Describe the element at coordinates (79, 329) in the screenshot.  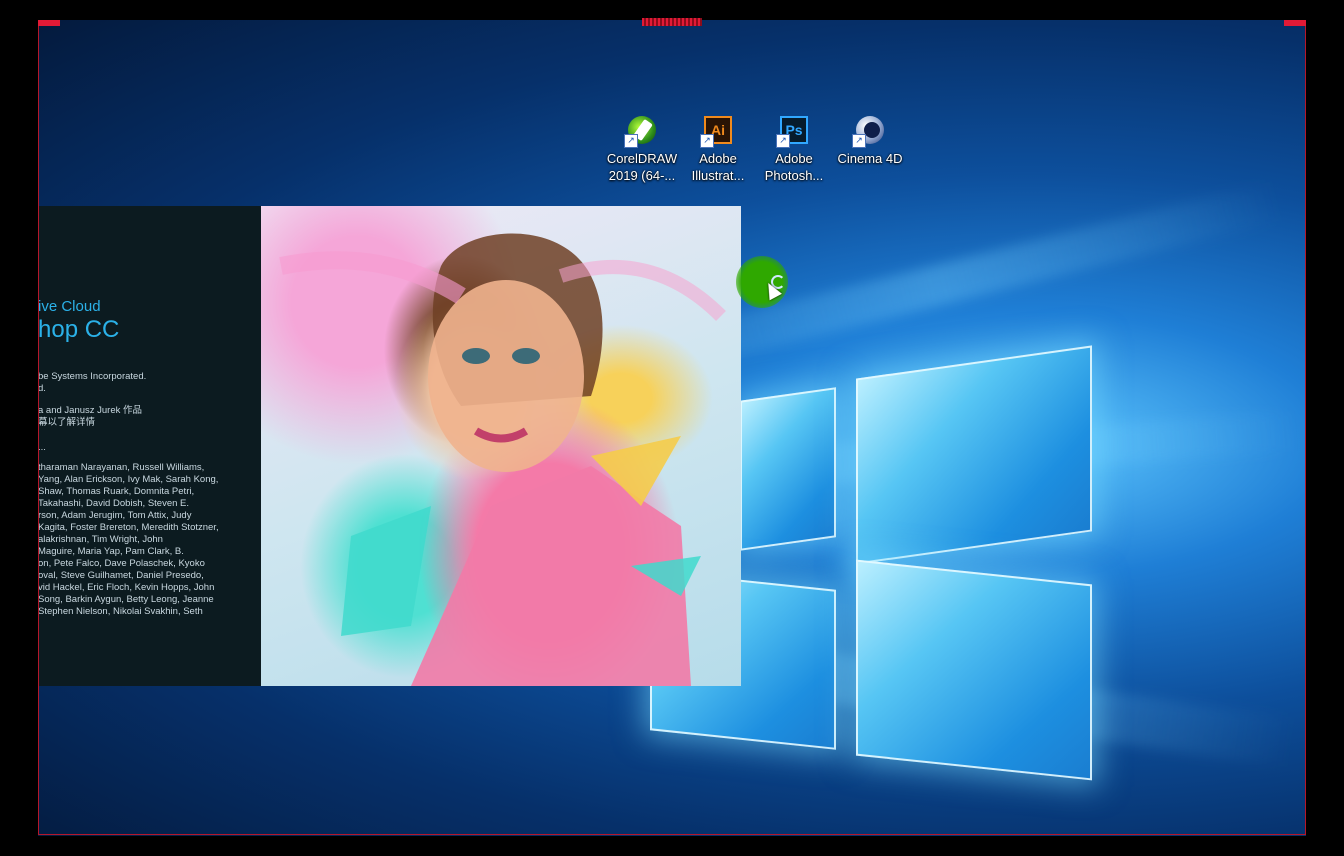
I see `splash-product-name: hop CC` at that location.